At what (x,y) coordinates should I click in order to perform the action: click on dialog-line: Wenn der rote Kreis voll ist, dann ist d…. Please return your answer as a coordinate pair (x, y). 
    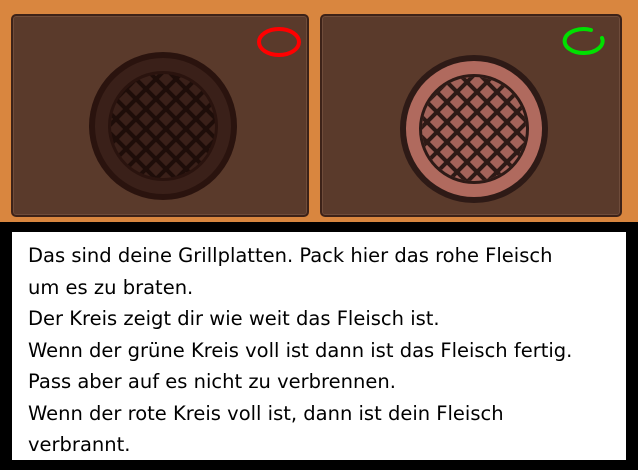
    Looking at the image, I should click on (266, 413).